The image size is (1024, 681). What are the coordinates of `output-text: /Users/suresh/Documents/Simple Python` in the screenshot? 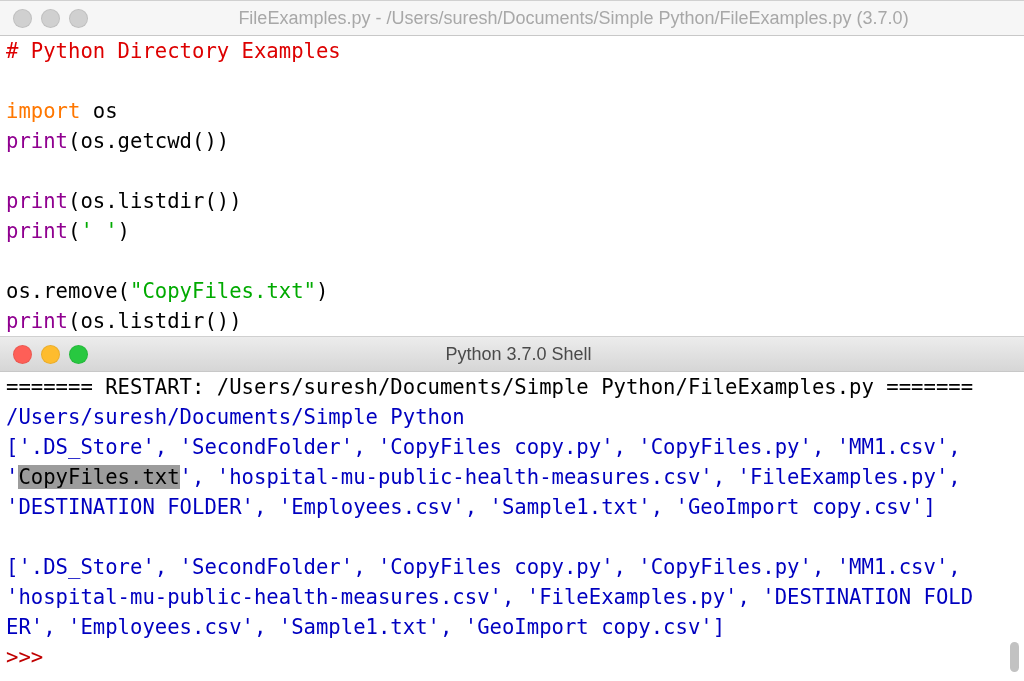 It's located at (235, 417).